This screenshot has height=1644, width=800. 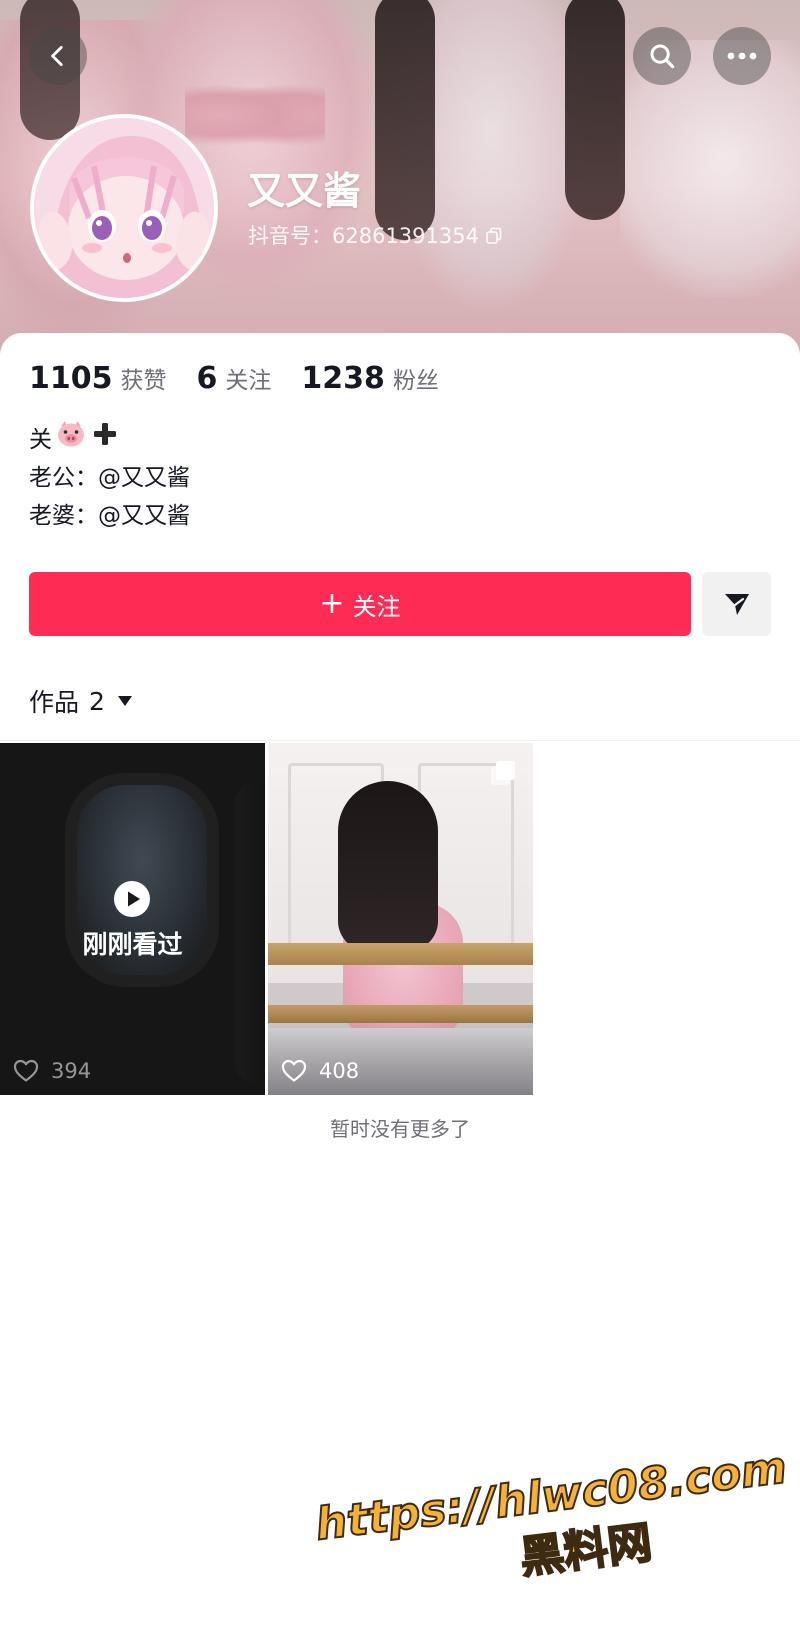 I want to click on copy-icon, so click(x=494, y=236).